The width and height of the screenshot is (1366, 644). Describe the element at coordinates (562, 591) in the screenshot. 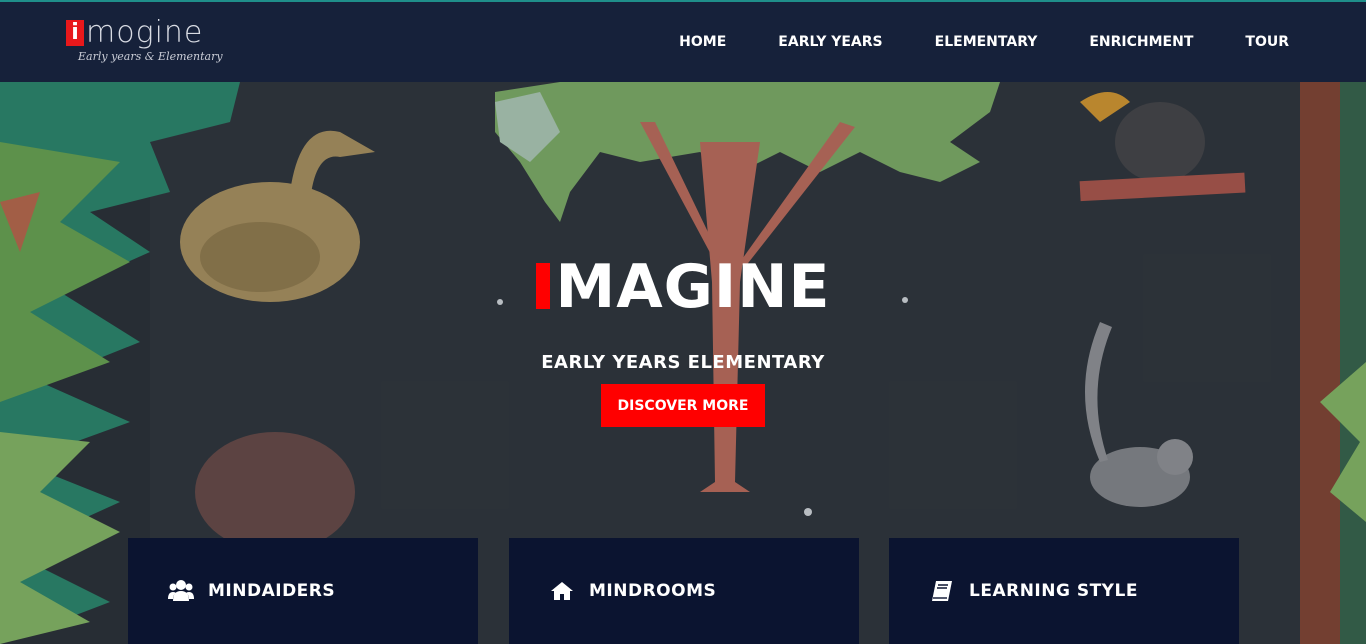

I see `home-icon` at that location.